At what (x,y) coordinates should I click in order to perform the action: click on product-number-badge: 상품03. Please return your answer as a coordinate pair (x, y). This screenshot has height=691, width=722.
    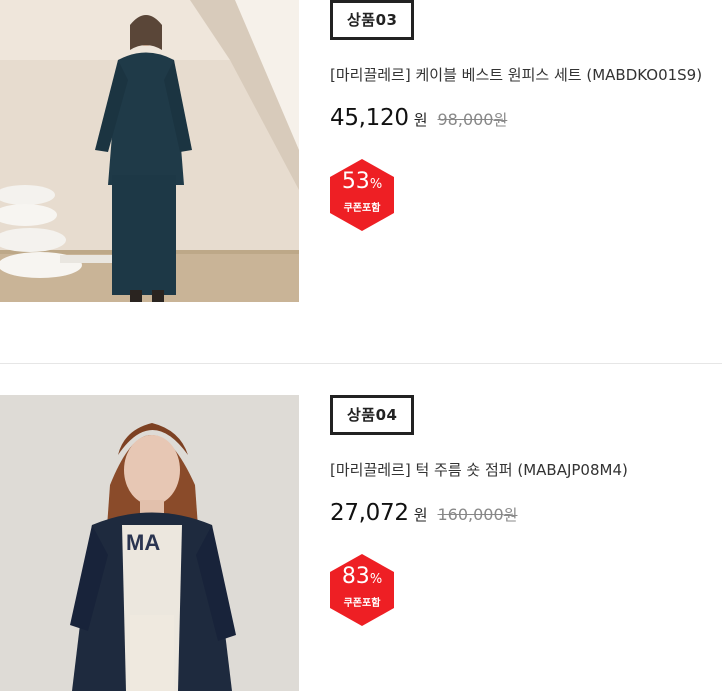
    Looking at the image, I should click on (372, 20).